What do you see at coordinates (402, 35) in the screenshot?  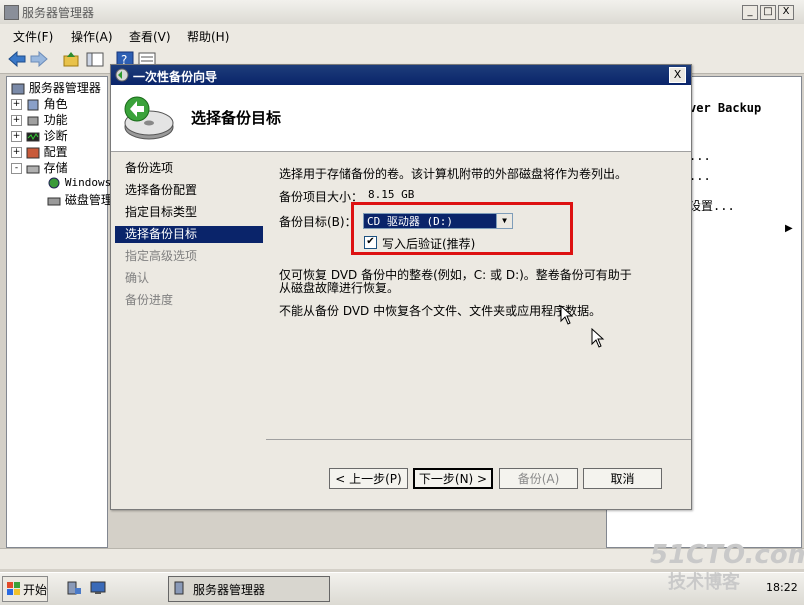 I see `menu-bar: 文件(F) 操作(A) 查看(V) 帮助(H)` at bounding box center [402, 35].